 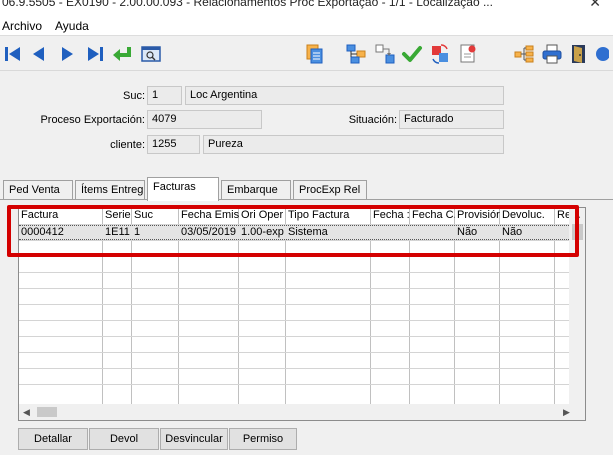 What do you see at coordinates (412, 54) in the screenshot?
I see `confirm-check-icon` at bounding box center [412, 54].